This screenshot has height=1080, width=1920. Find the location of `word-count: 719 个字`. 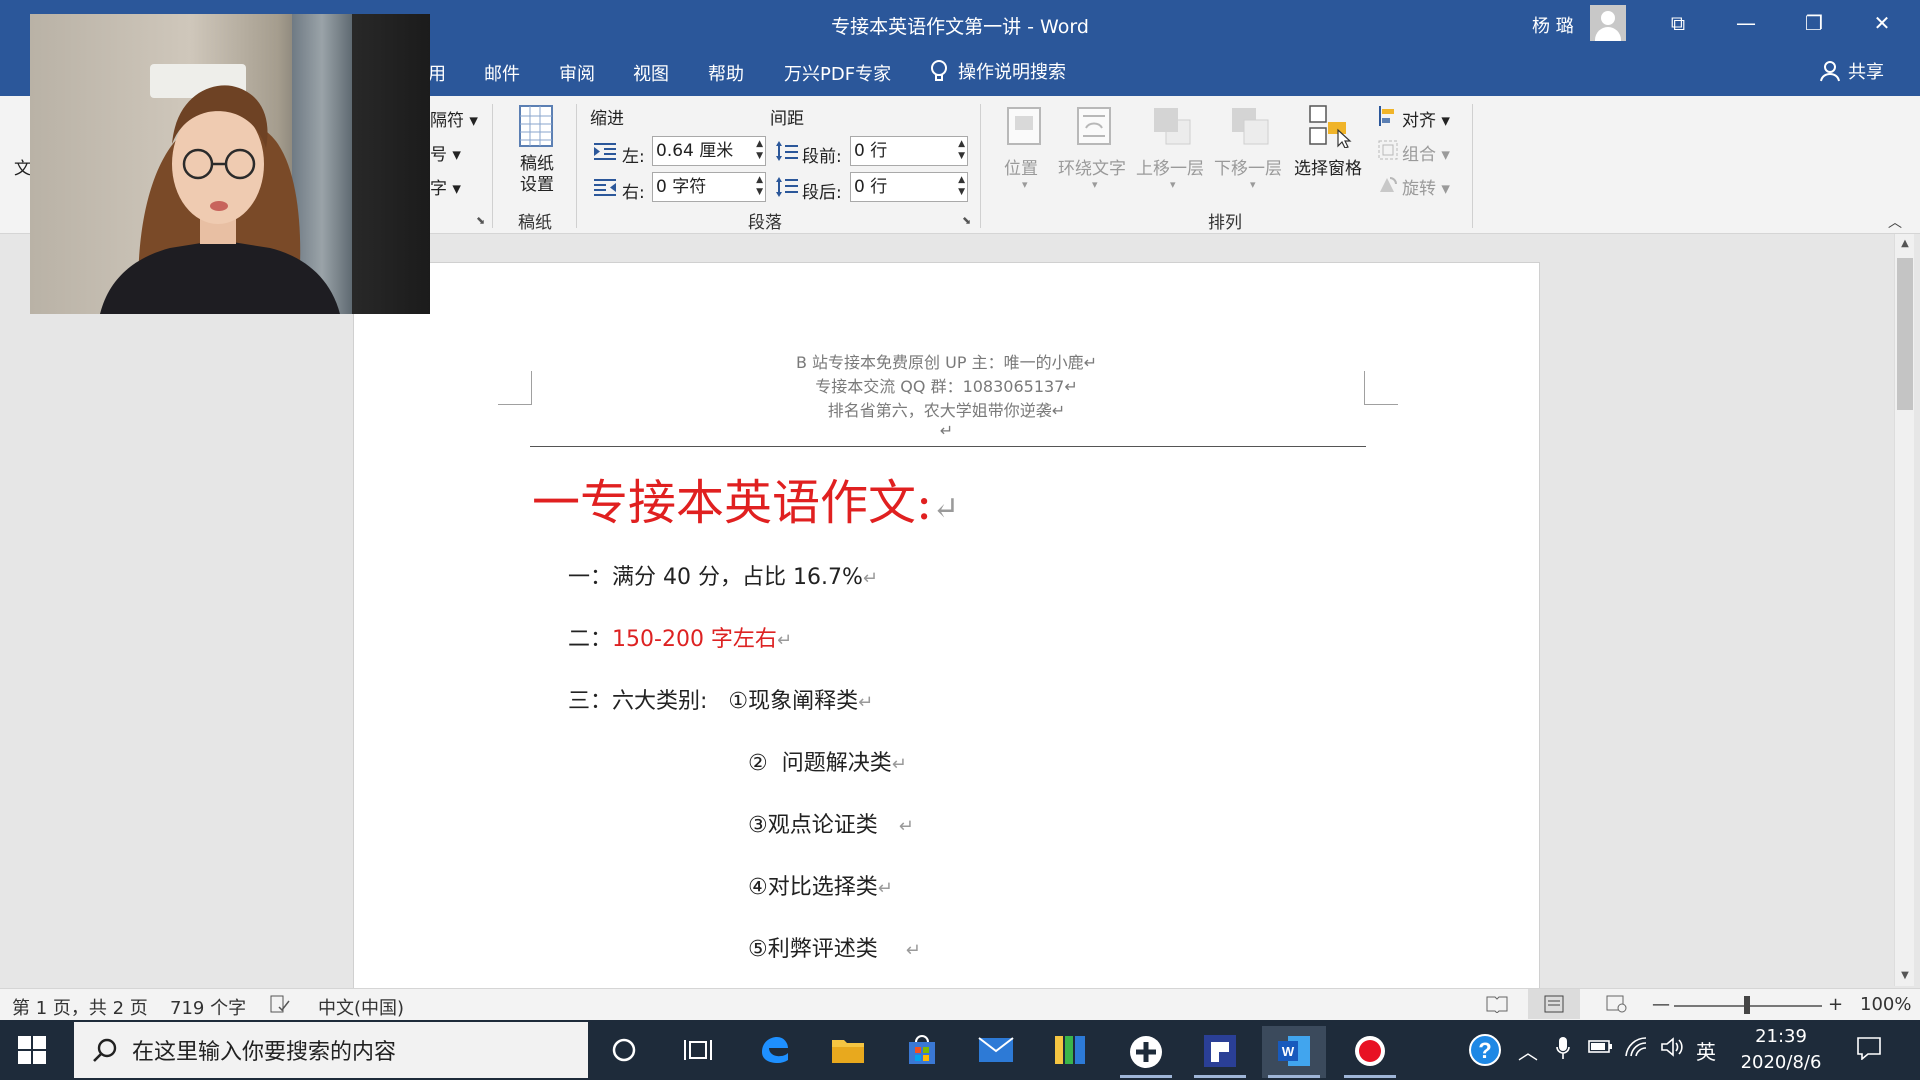

word-count: 719 个字 is located at coordinates (208, 1007).